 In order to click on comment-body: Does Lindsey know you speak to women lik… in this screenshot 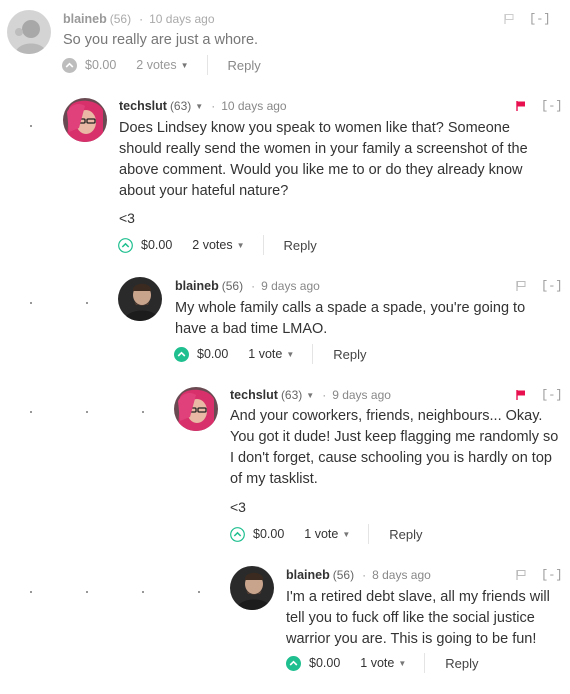, I will do `click(323, 159)`.